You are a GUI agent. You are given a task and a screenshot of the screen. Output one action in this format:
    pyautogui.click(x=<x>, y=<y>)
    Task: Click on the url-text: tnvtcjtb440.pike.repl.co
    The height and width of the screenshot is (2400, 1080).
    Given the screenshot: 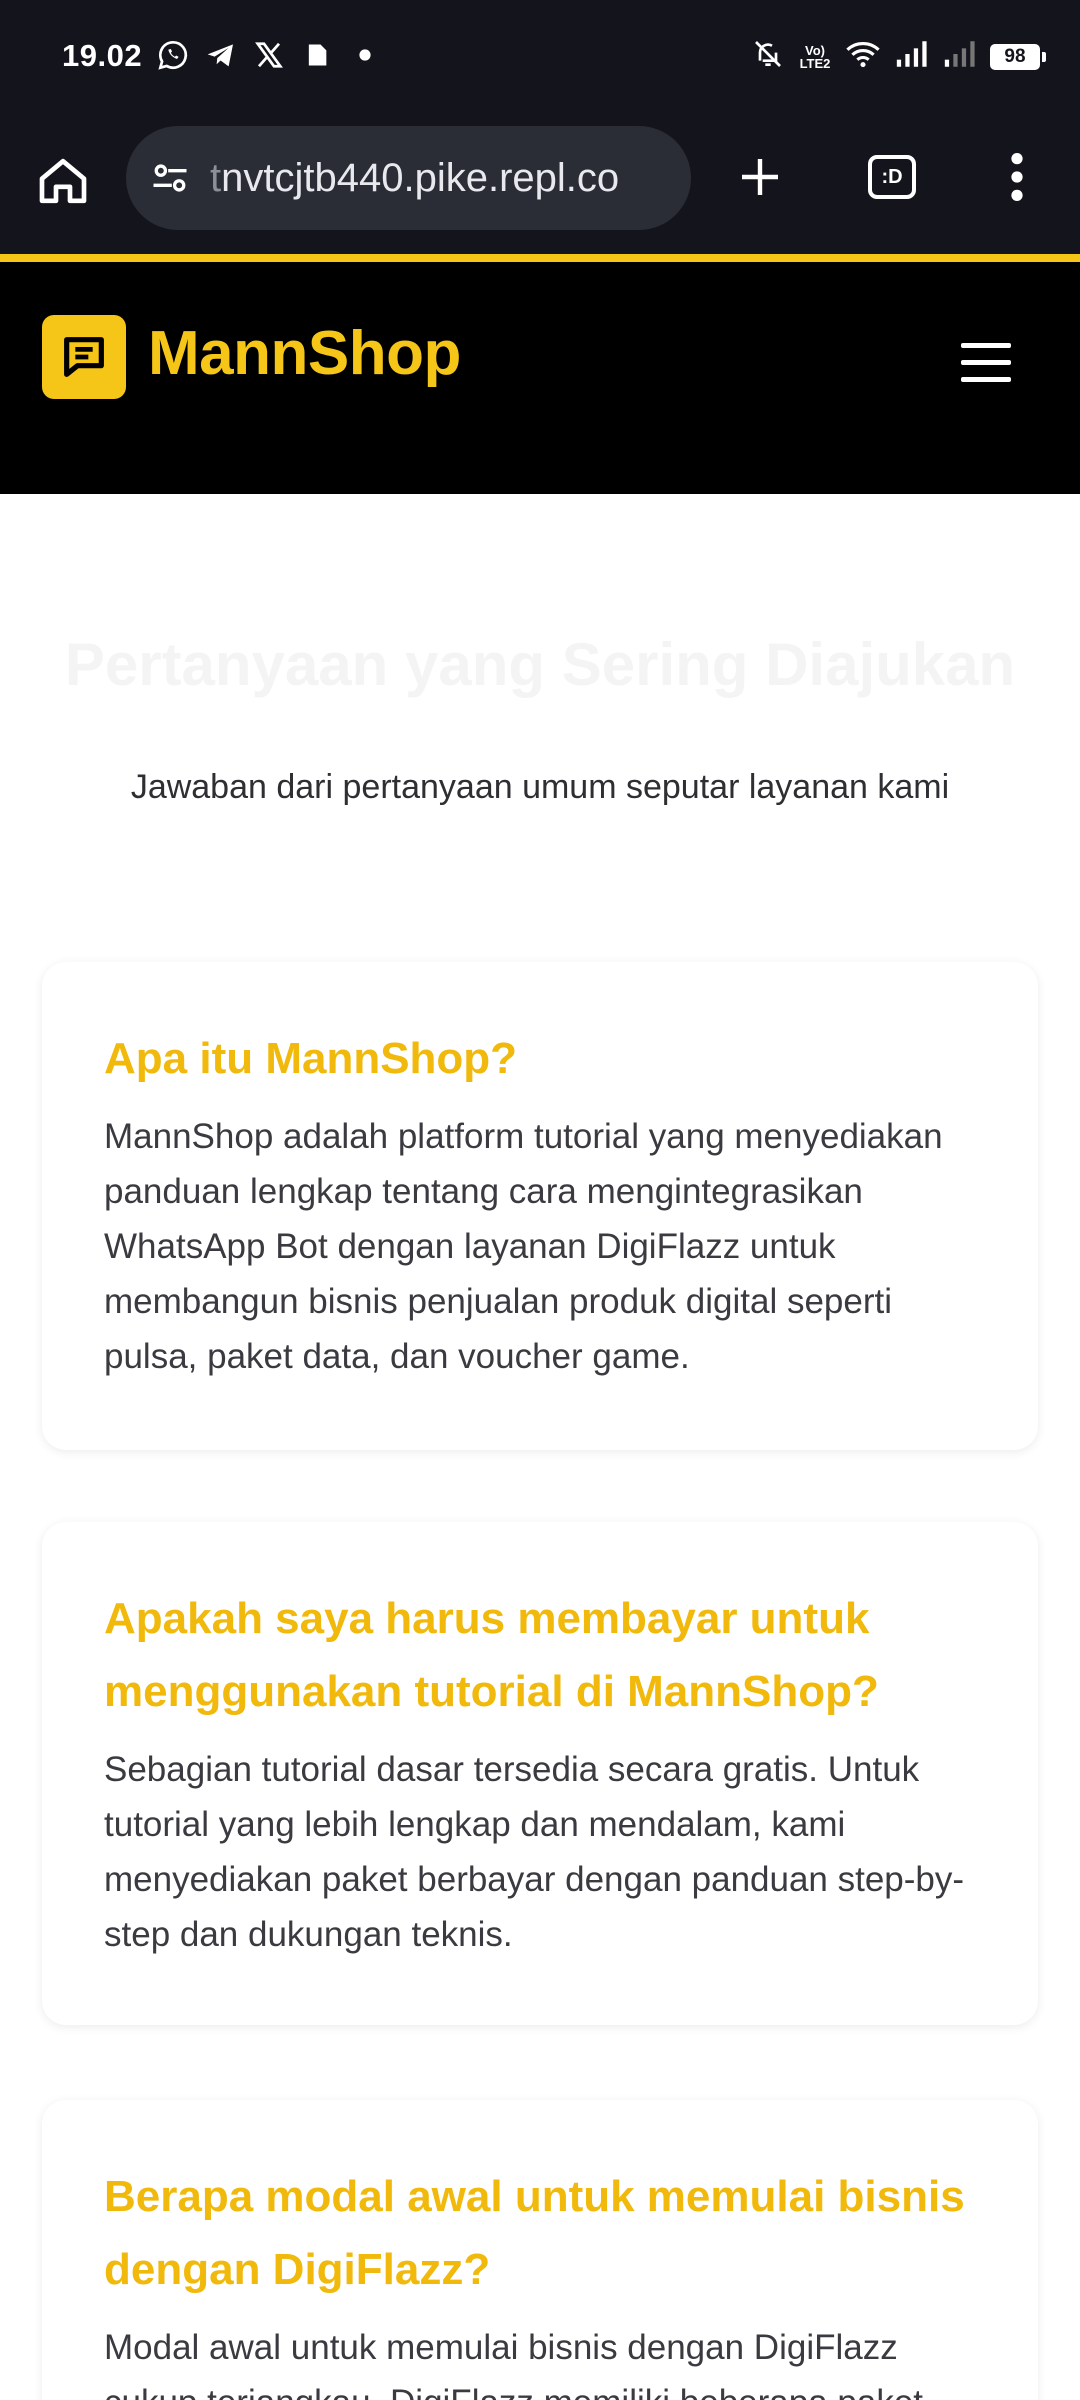 What is the action you would take?
    pyautogui.click(x=440, y=178)
    